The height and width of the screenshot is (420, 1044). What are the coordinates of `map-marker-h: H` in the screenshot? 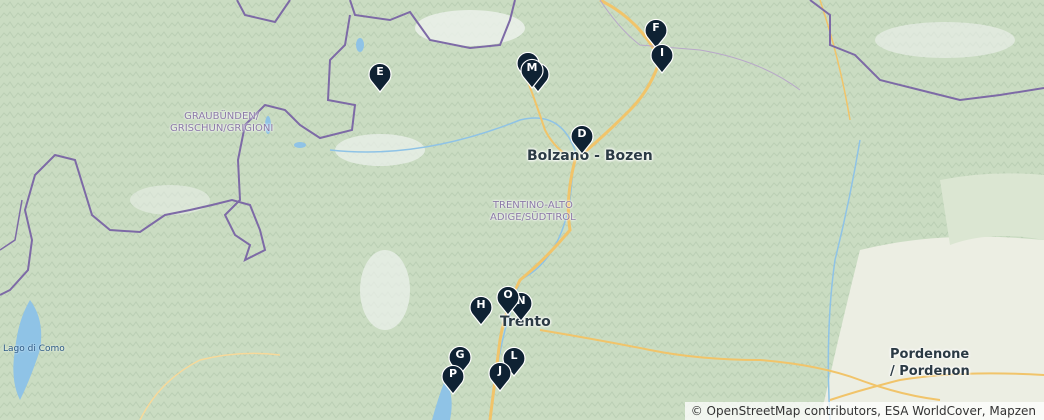 It's located at (481, 310).